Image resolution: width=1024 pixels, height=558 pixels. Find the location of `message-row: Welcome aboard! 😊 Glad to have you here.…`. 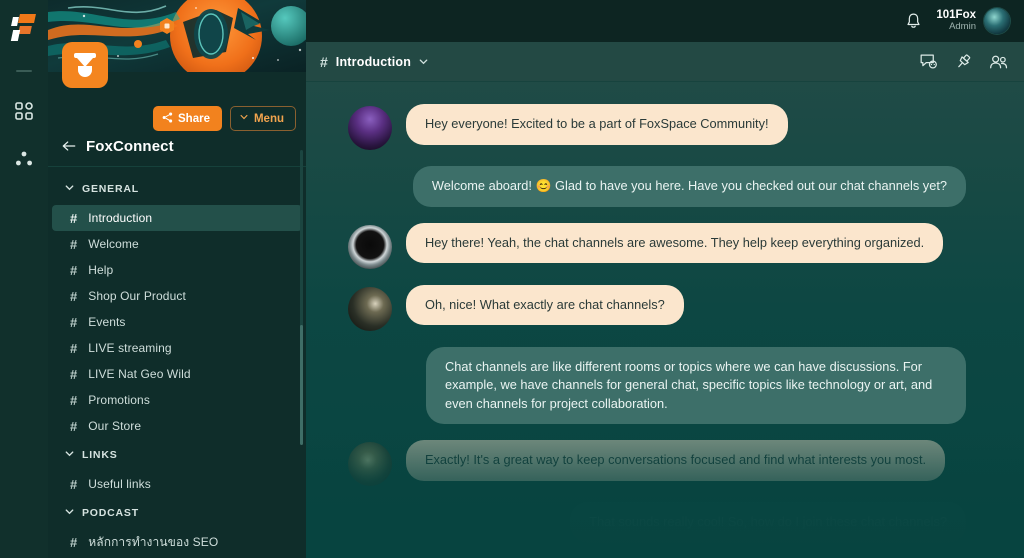

message-row: Welcome aboard! 😊 Glad to have you here.… is located at coordinates (657, 186).